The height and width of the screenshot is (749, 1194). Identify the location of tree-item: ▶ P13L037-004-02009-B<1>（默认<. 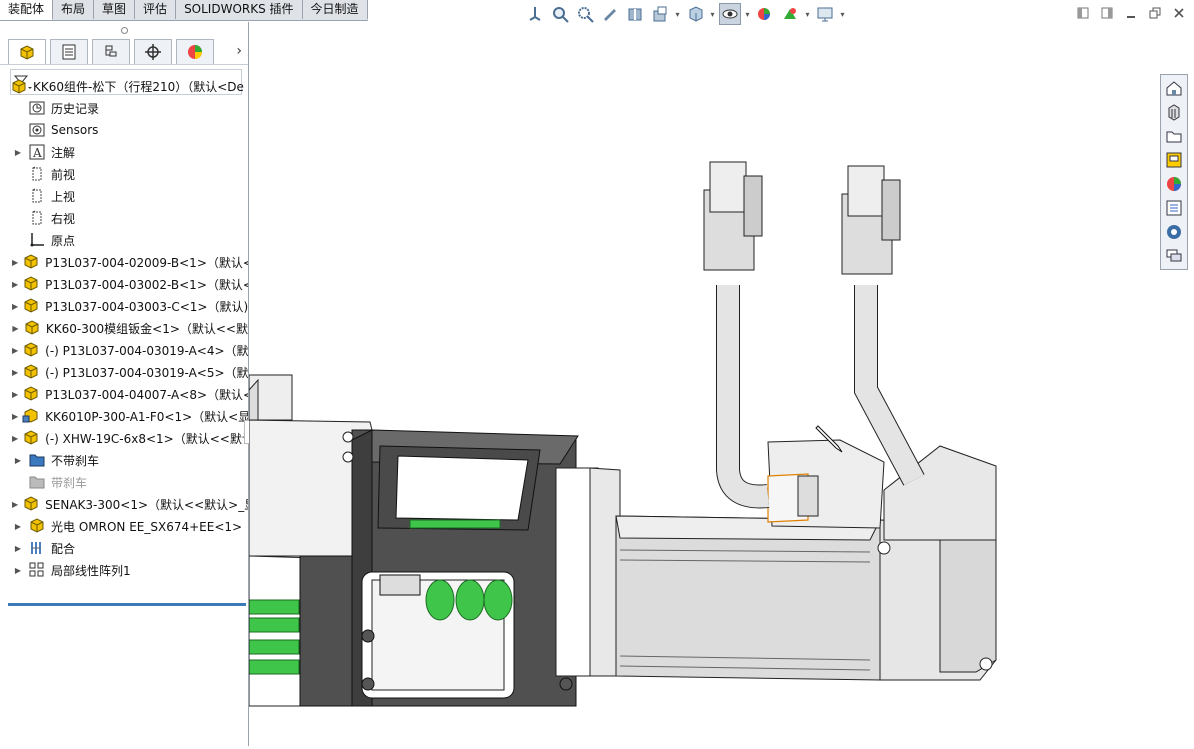
(124, 262).